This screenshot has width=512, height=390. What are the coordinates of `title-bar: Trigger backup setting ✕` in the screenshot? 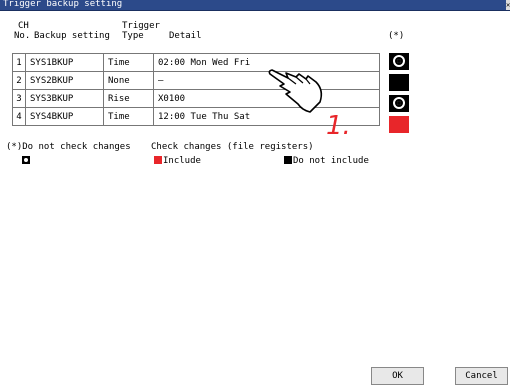 It's located at (255, 5).